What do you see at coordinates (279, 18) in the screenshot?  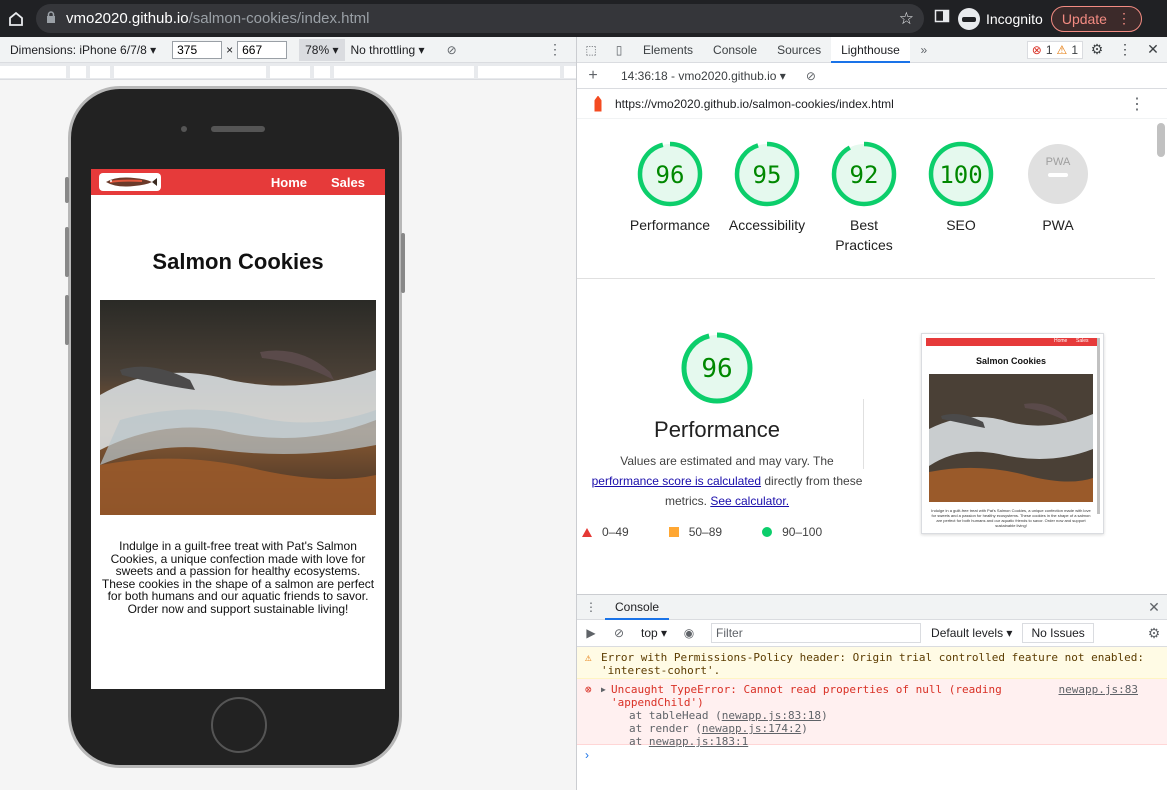 I see `url-path: /salmon-cookies/index.html` at bounding box center [279, 18].